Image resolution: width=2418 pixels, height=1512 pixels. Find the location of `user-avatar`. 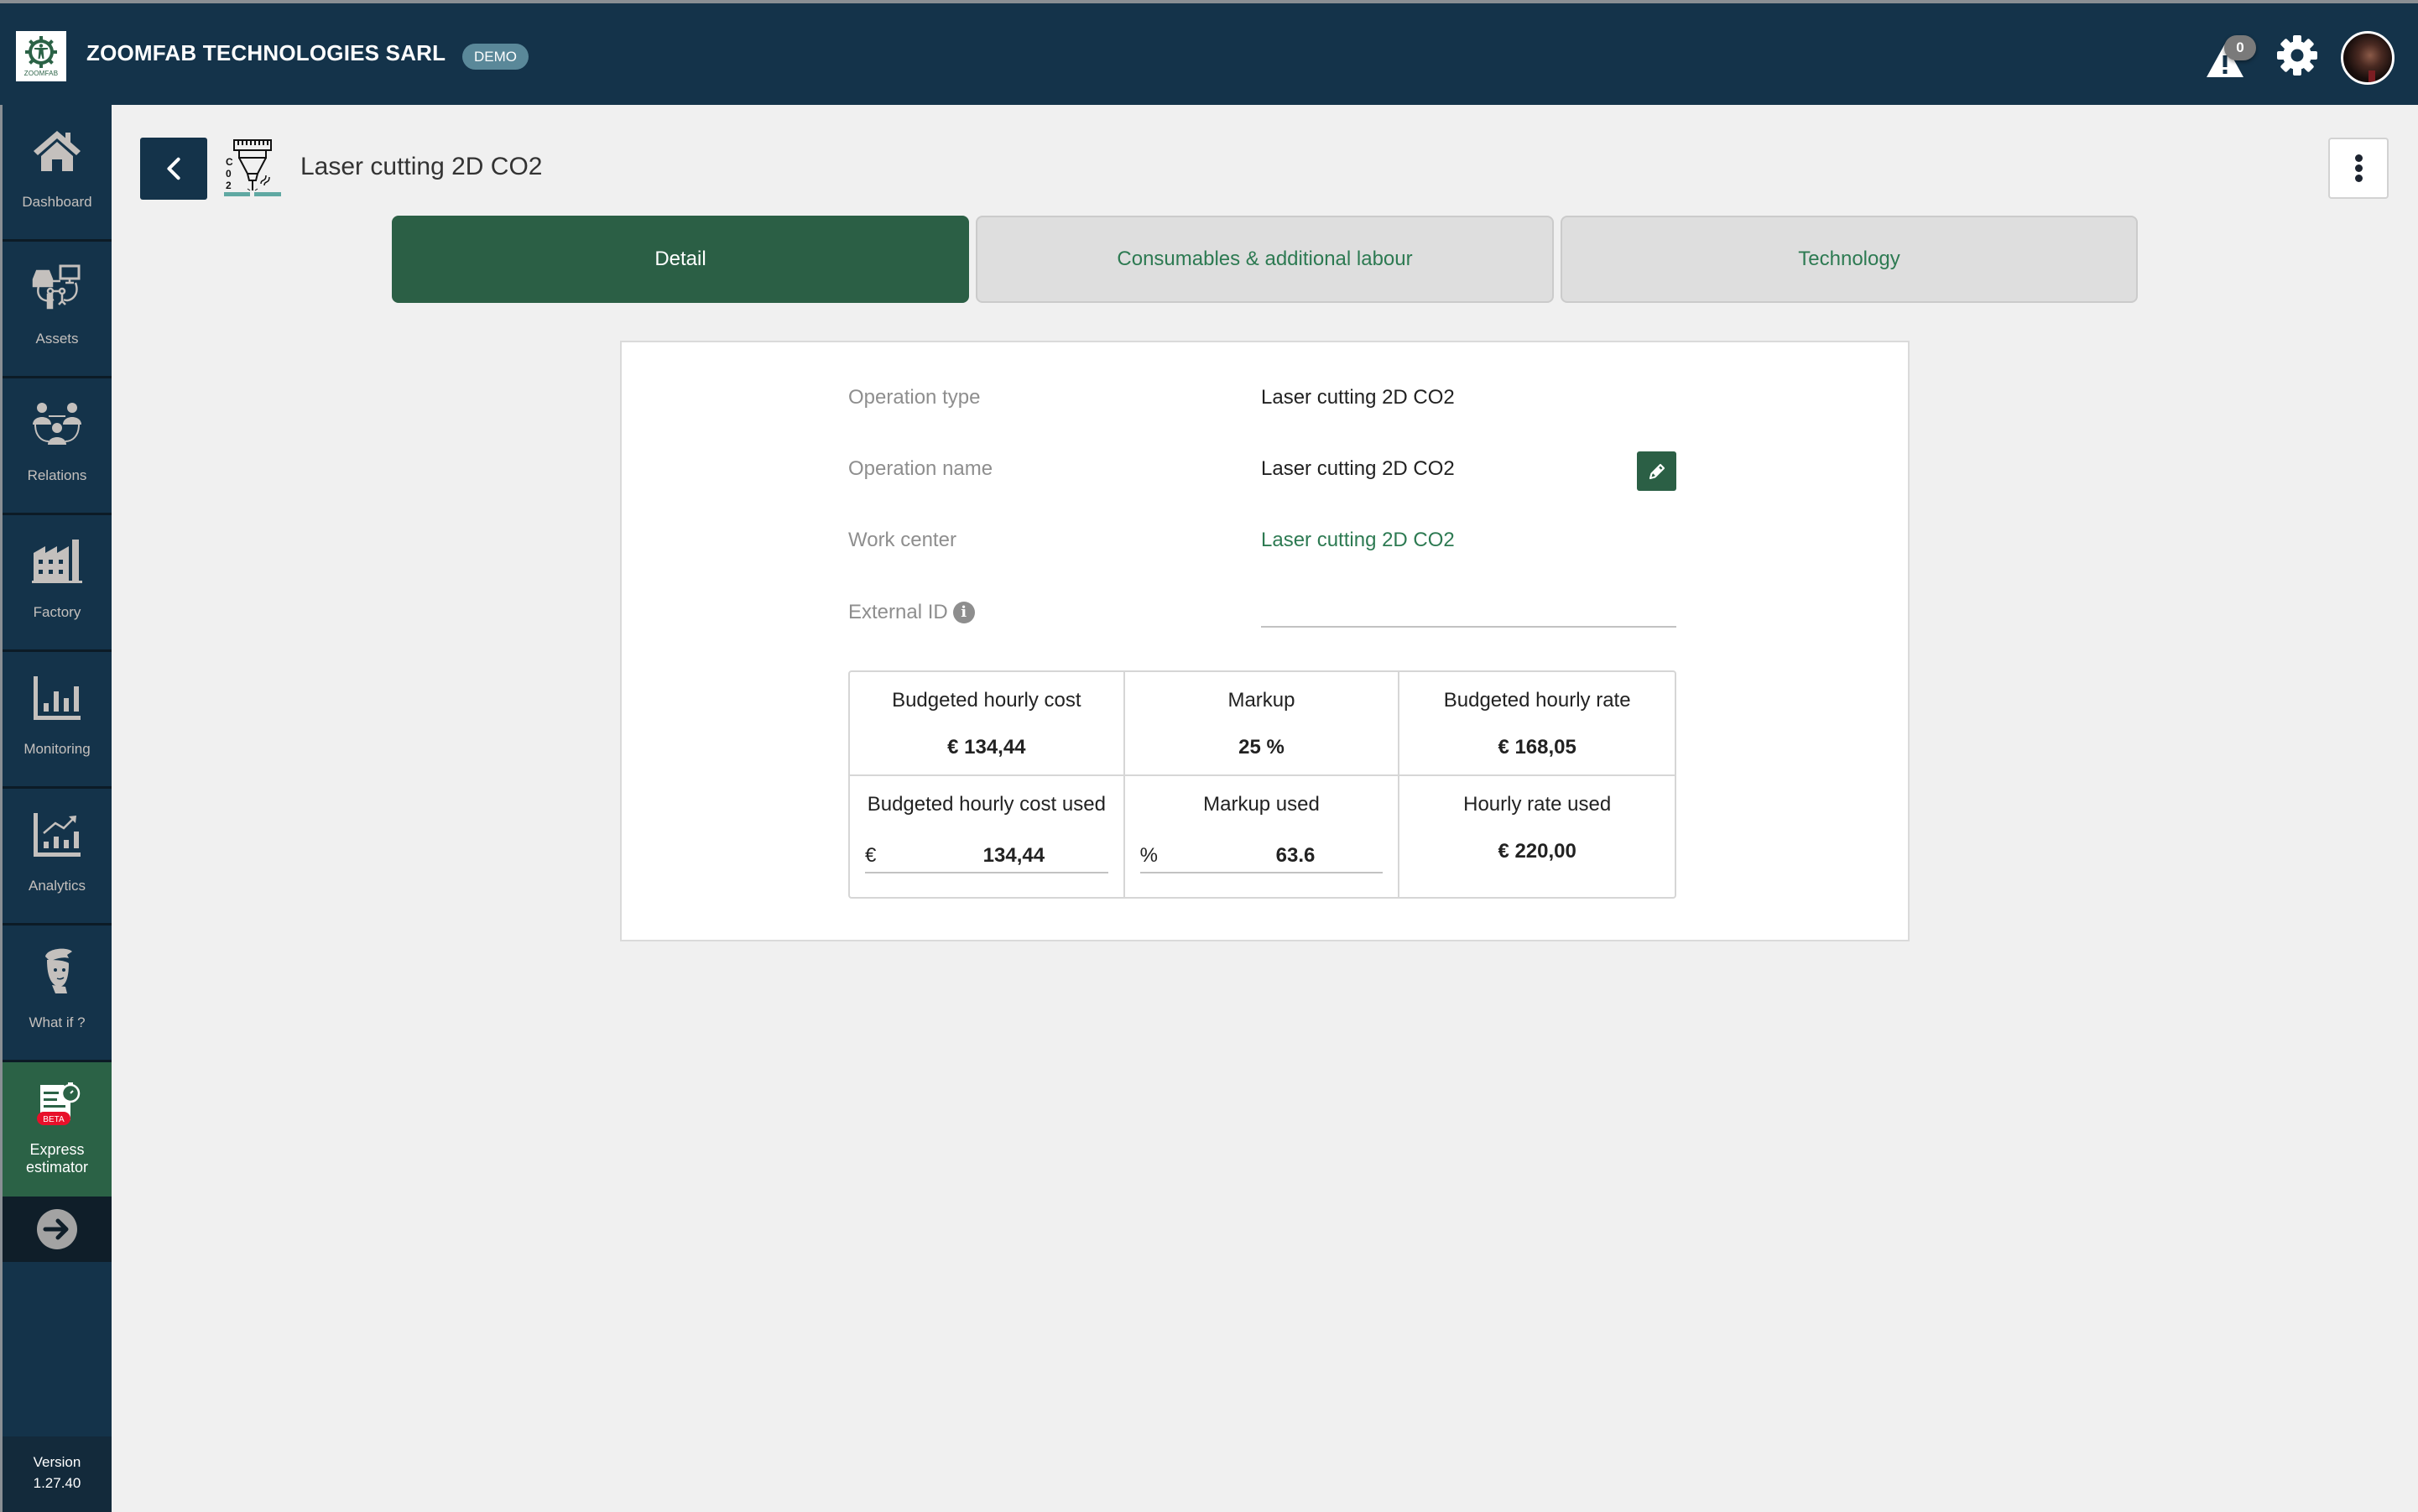

user-avatar is located at coordinates (2368, 58).